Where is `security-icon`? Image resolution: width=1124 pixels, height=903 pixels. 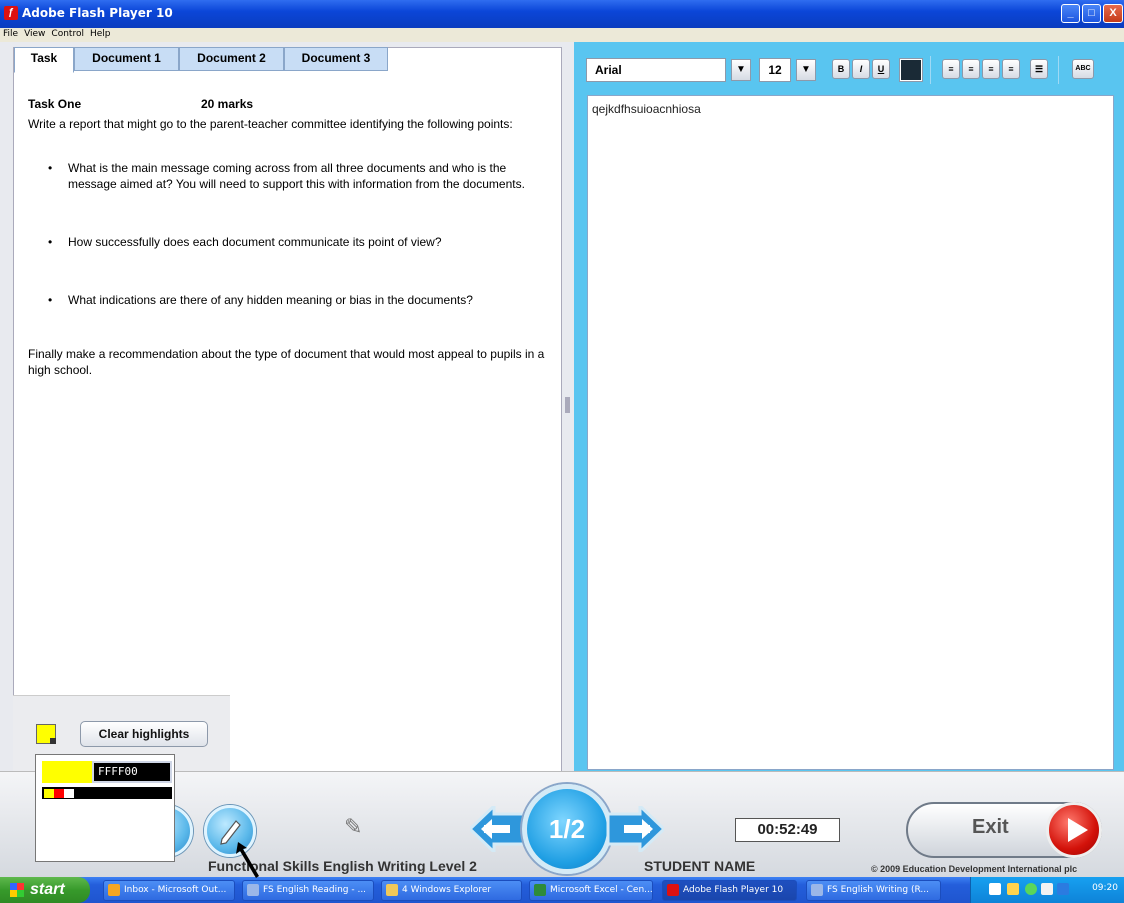
security-icon is located at coordinates (1031, 889).